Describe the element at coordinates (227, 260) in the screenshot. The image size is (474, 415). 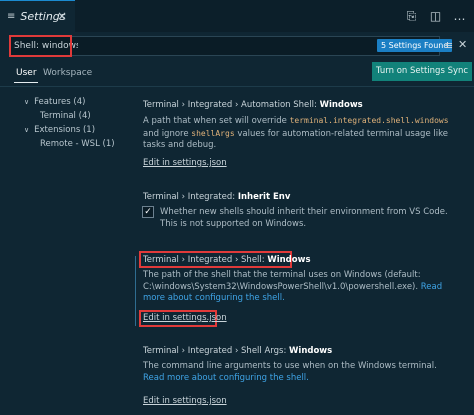
I see `setting-title-shell-windows: Terminal › Integrated › Shell: Windows` at that location.